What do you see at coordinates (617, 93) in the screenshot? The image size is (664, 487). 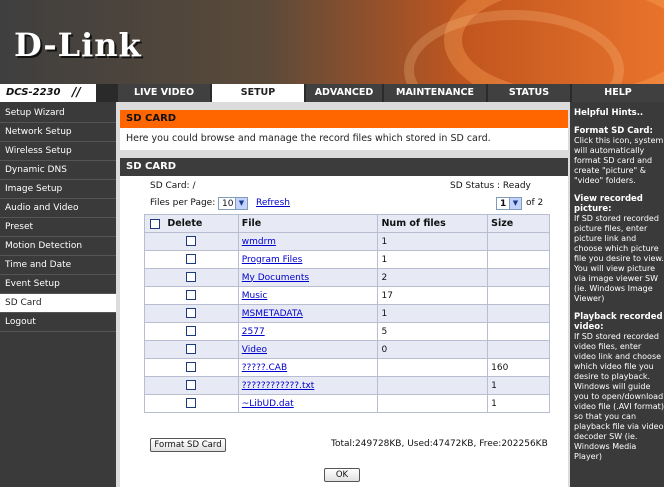 I see `tab-help: HELP` at bounding box center [617, 93].